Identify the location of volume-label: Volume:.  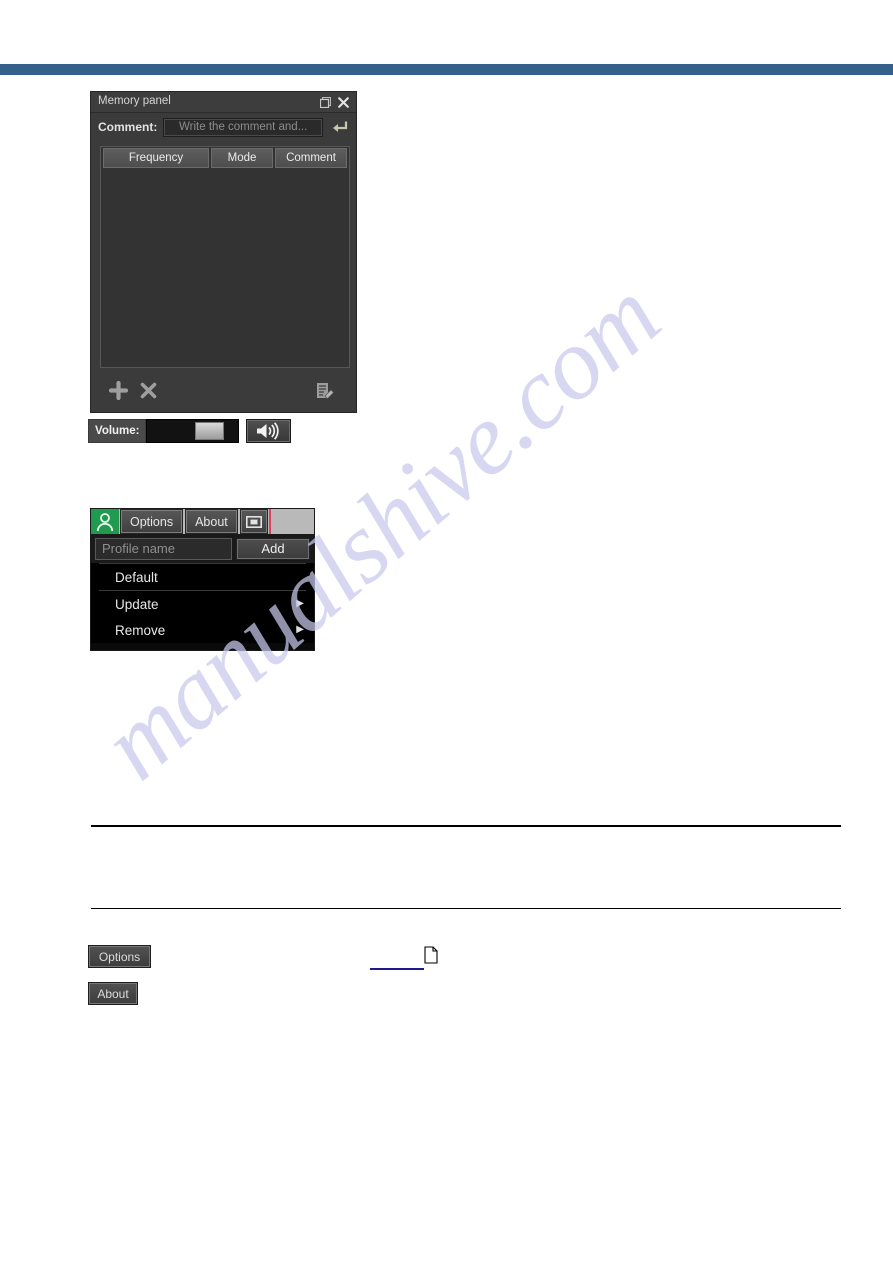
(117, 431).